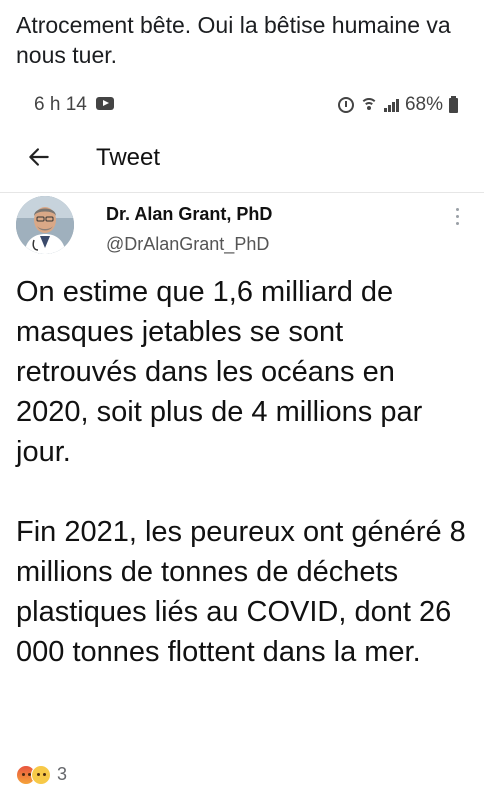 The height and width of the screenshot is (800, 484). What do you see at coordinates (242, 159) in the screenshot?
I see `tweet-header: Tweet` at bounding box center [242, 159].